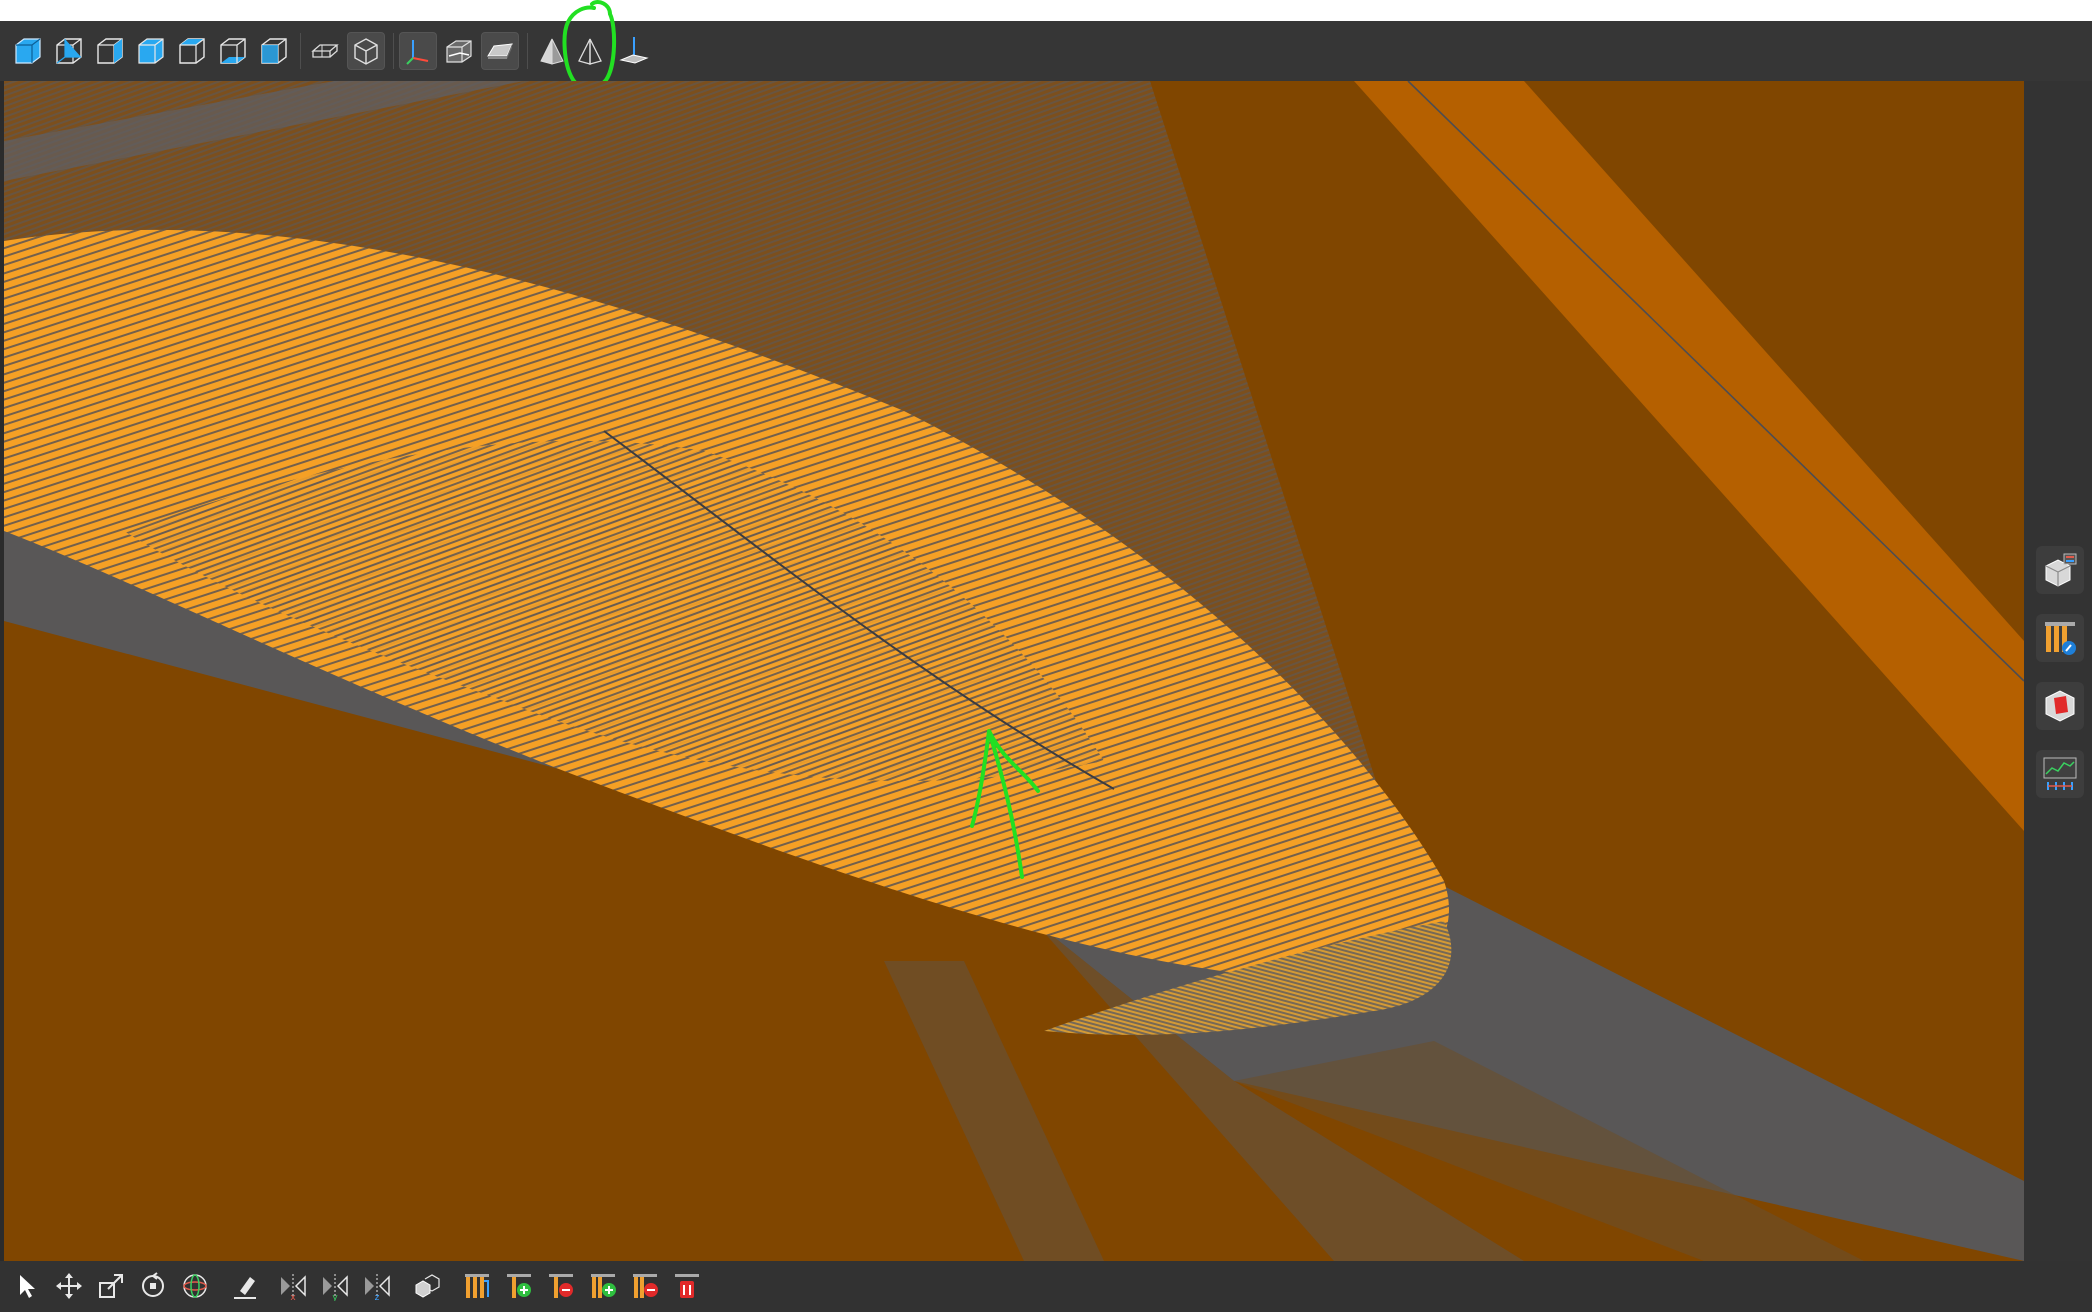 This screenshot has width=2092, height=1312. Describe the element at coordinates (274, 51) in the screenshot. I see `view-iso-icon` at that location.